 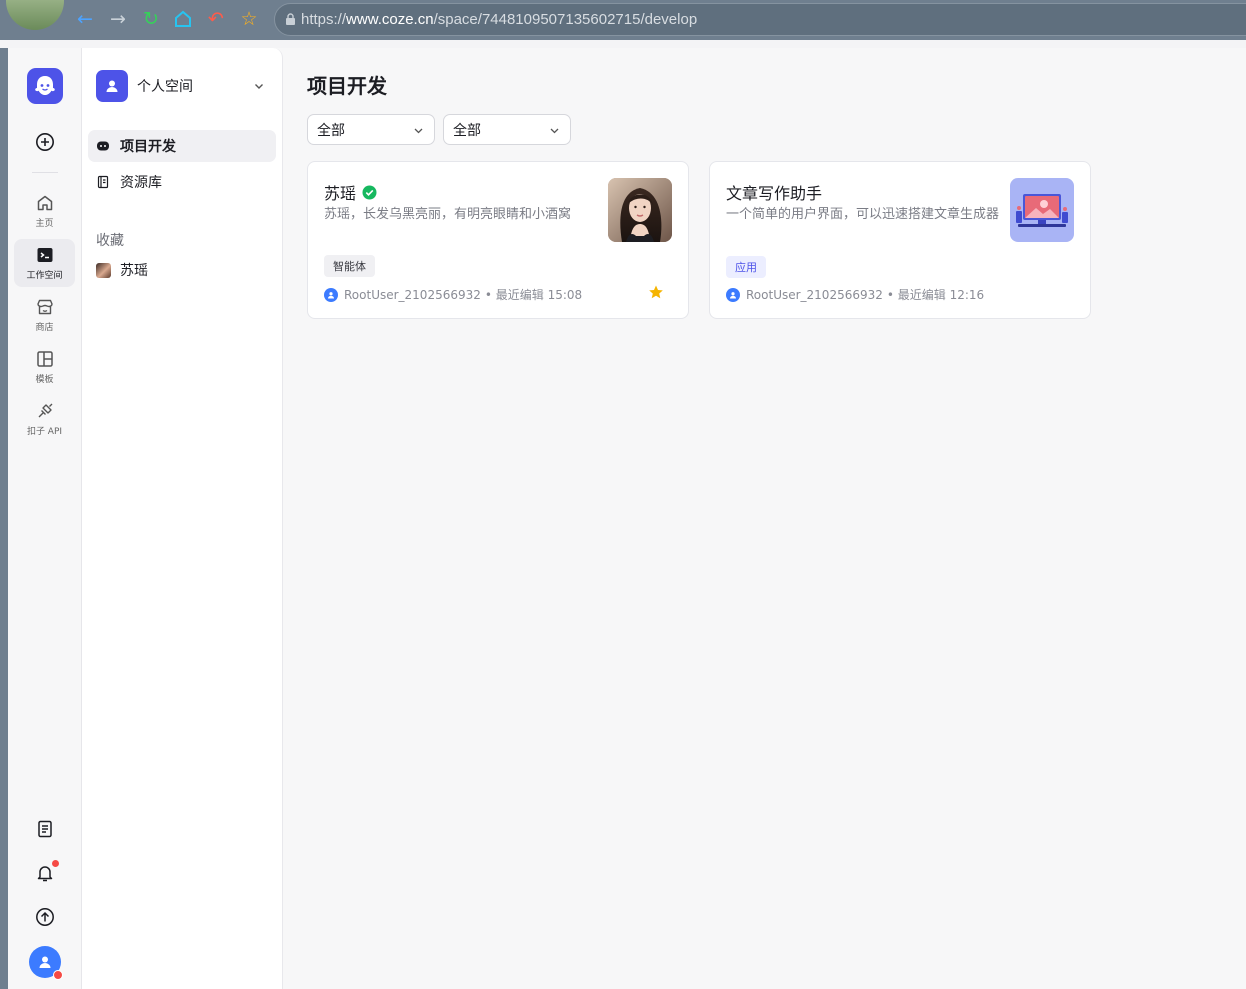 What do you see at coordinates (45, 410) in the screenshot?
I see `api-icon` at bounding box center [45, 410].